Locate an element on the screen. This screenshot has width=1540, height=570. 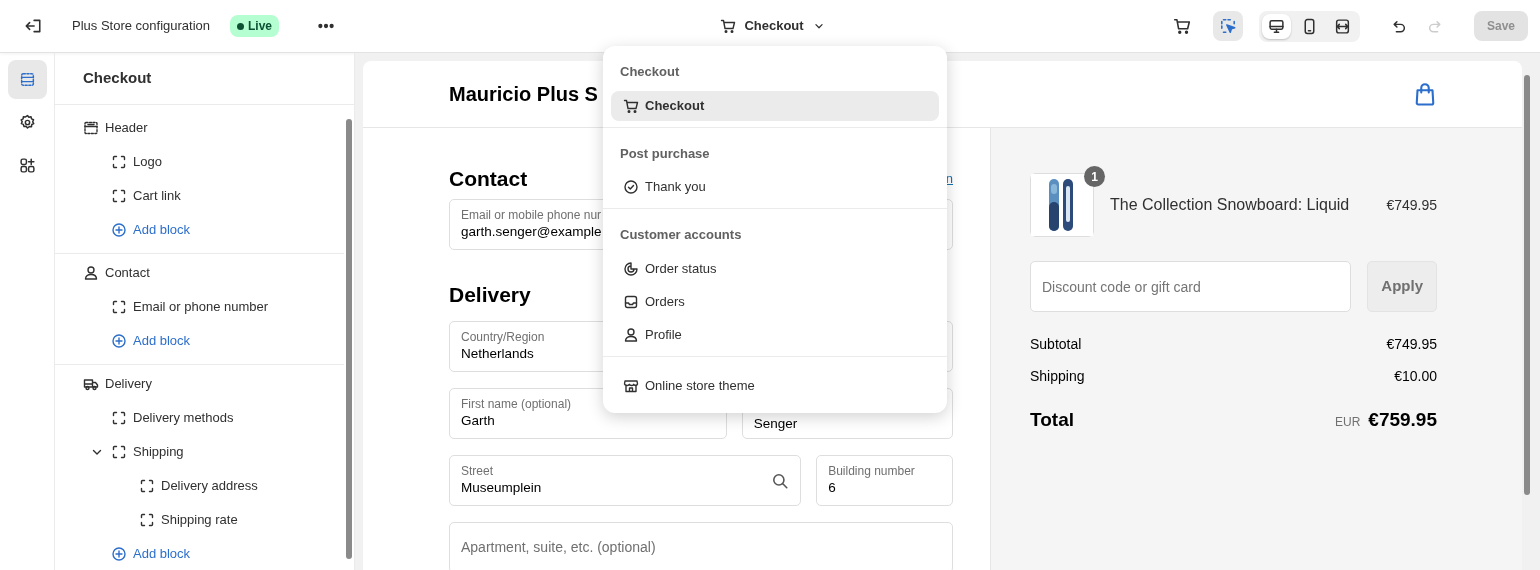
total-amount: €759.95 is located at coordinates (1402, 420).